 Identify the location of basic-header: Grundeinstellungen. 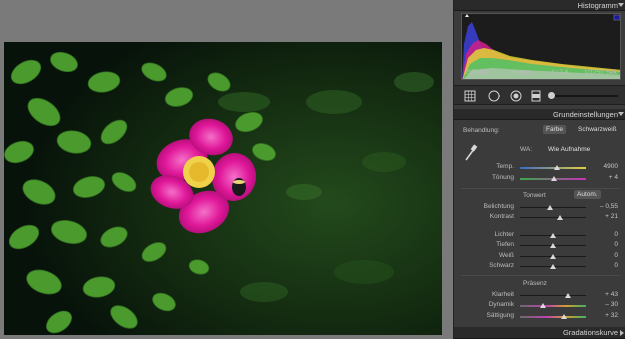
(539, 114).